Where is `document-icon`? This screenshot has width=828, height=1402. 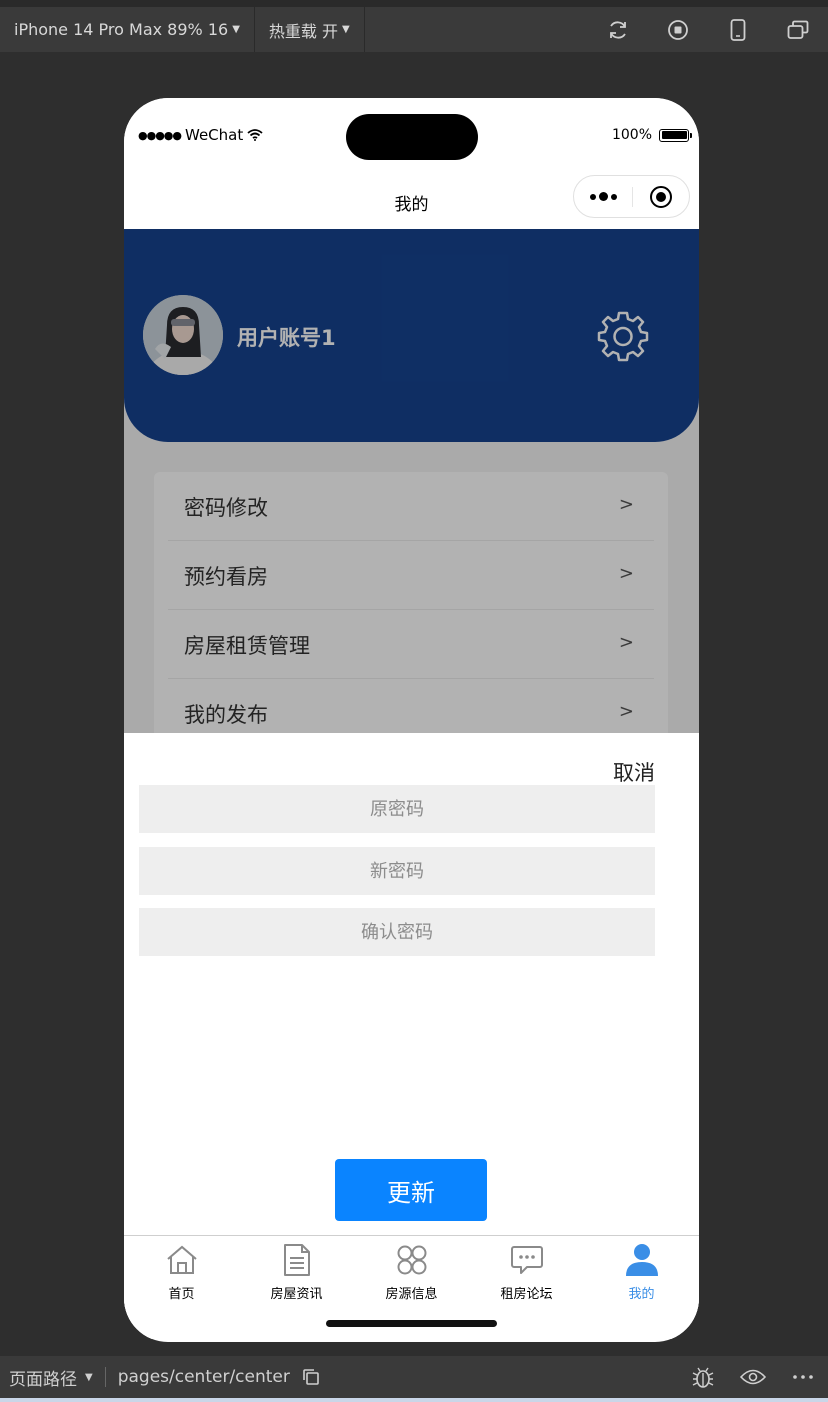
document-icon is located at coordinates (296, 1260).